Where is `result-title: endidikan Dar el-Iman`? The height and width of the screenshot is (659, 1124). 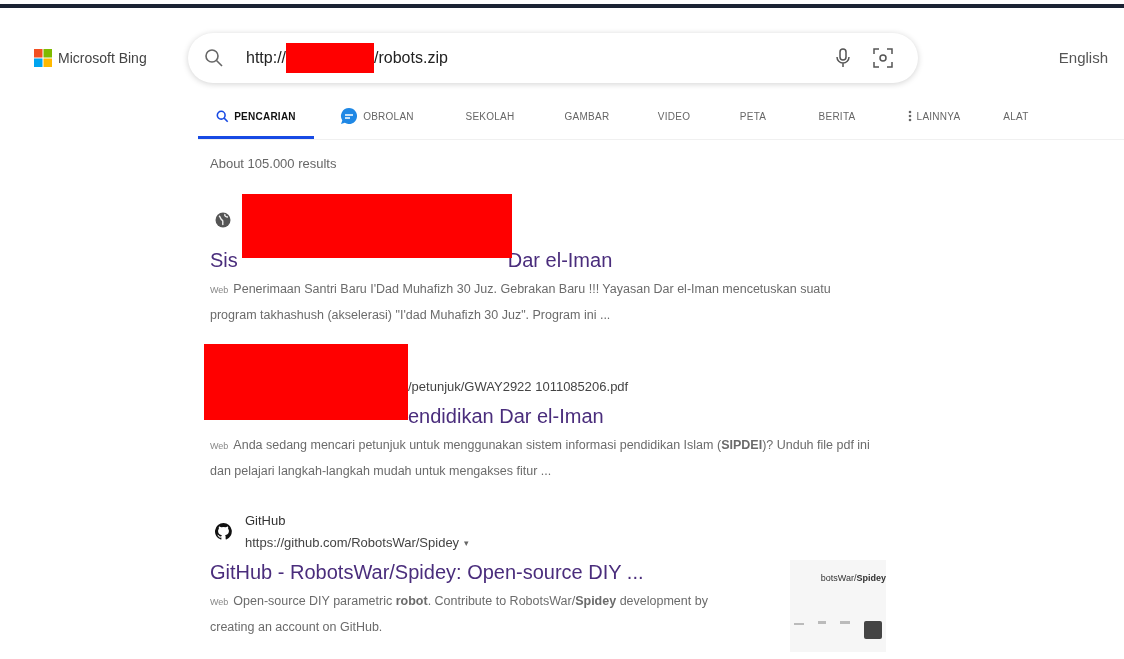 result-title: endidikan Dar el-Iman is located at coordinates (506, 415).